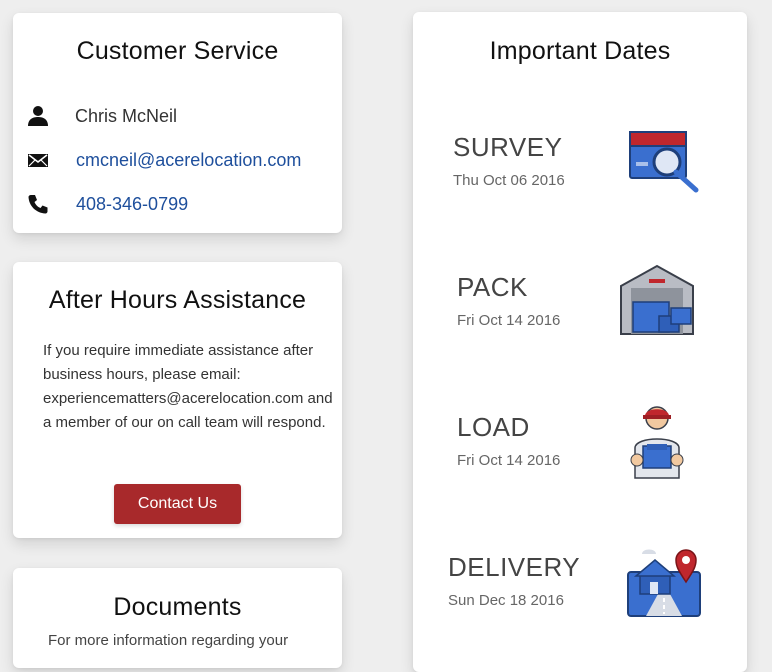  What do you see at coordinates (664, 162) in the screenshot?
I see `survey-icon` at bounding box center [664, 162].